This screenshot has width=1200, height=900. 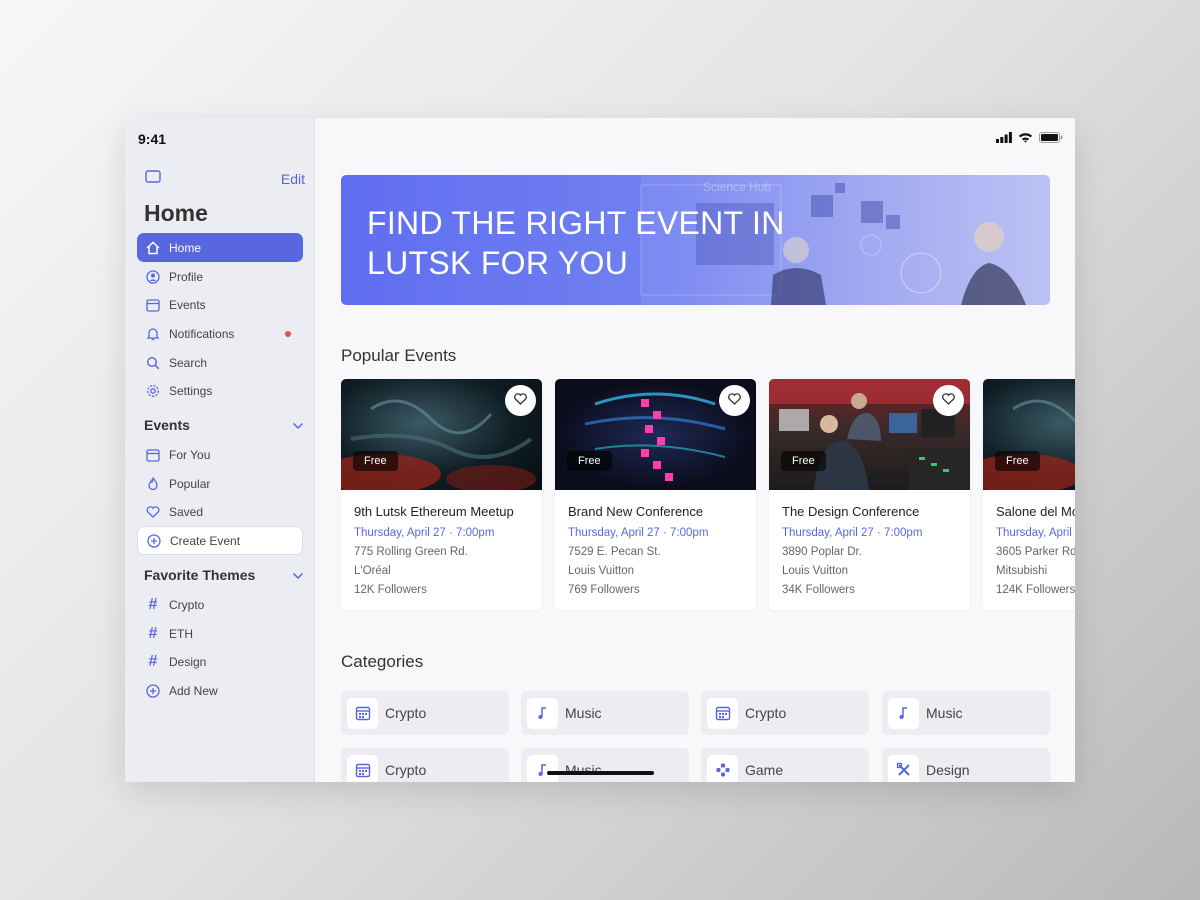 What do you see at coordinates (202, 333) in the screenshot?
I see `sidebar-item-label: Notifications` at bounding box center [202, 333].